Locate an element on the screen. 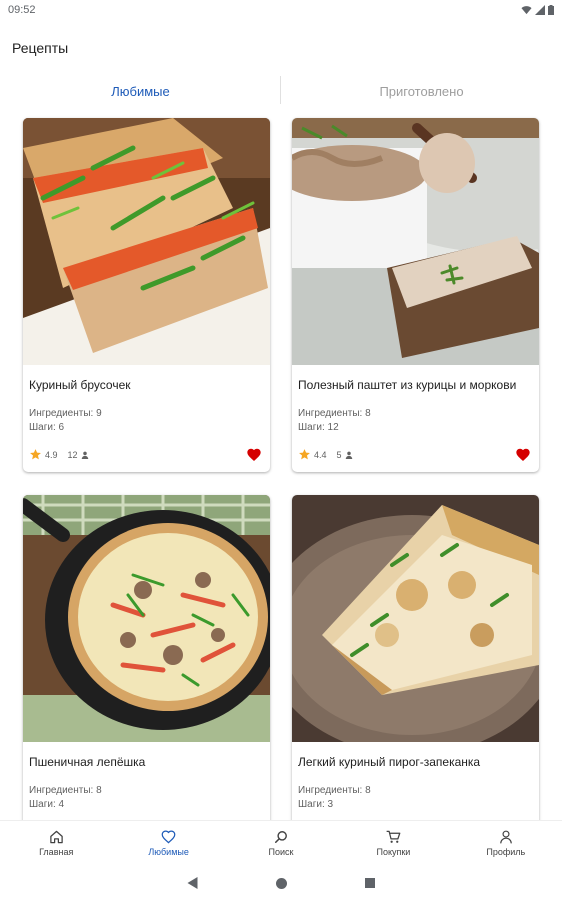  recipe-image-chicken-pate is located at coordinates (415, 241).